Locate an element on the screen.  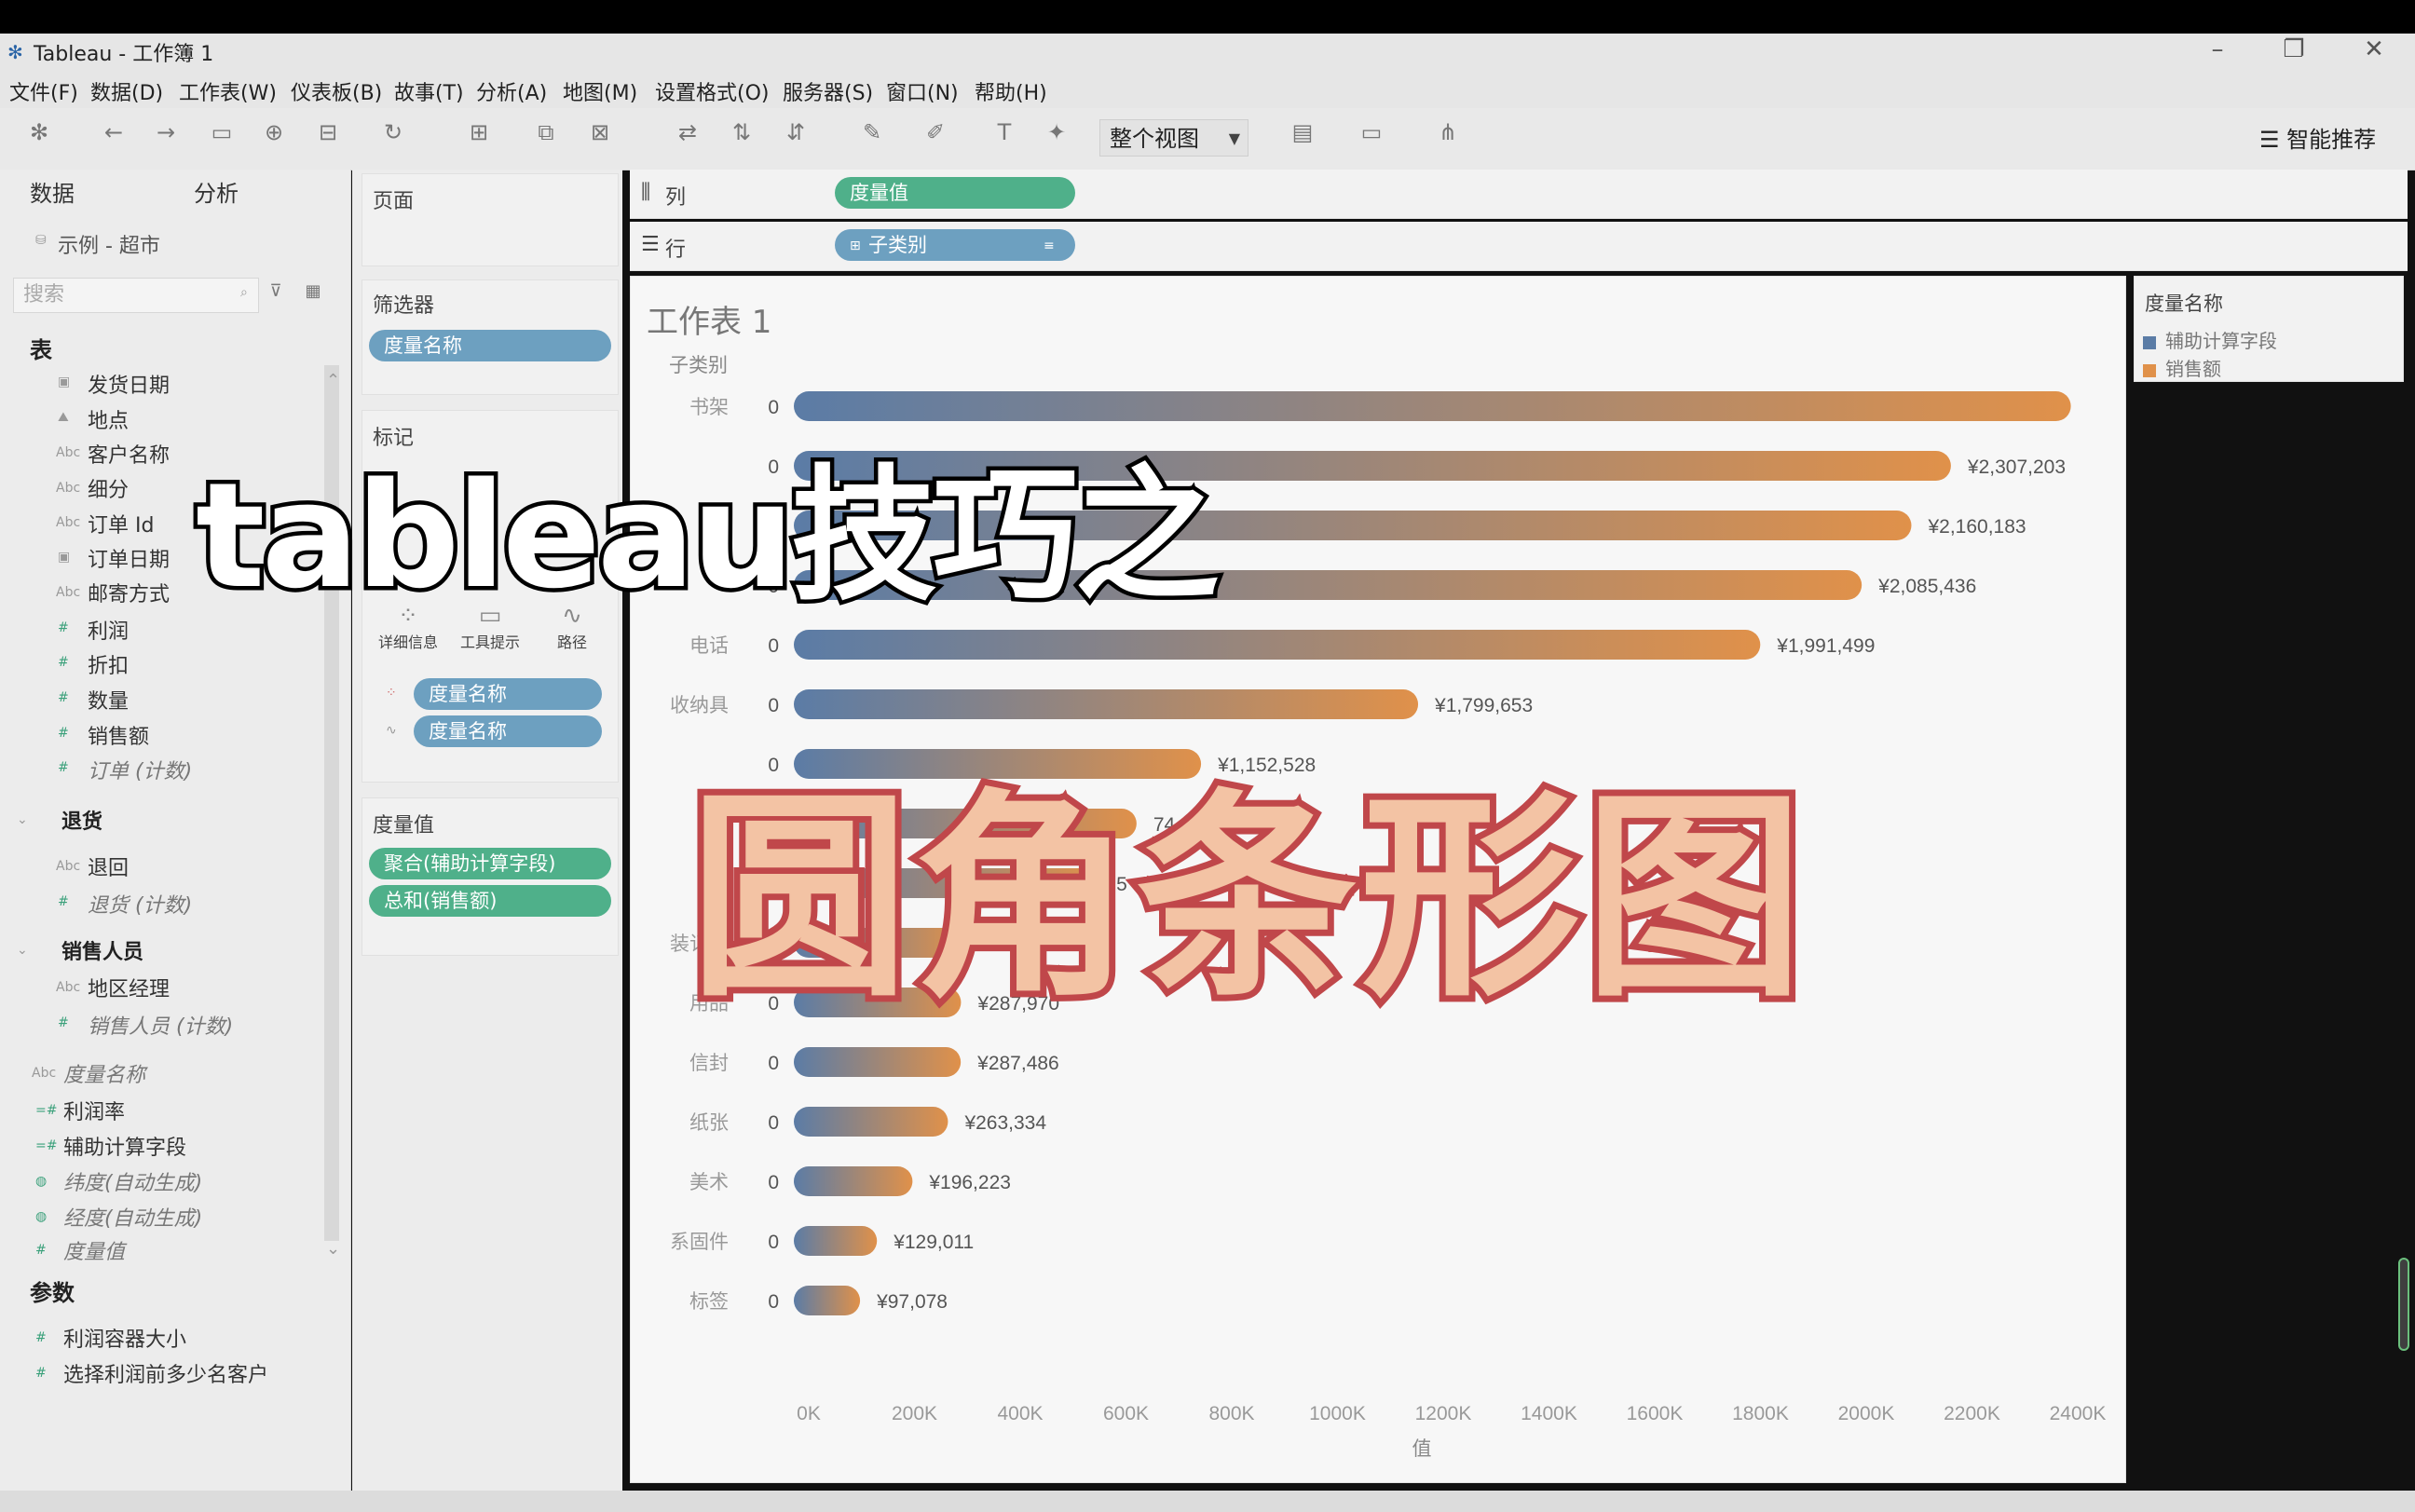
value-label: ¥97,078 is located at coordinates (912, 1302).